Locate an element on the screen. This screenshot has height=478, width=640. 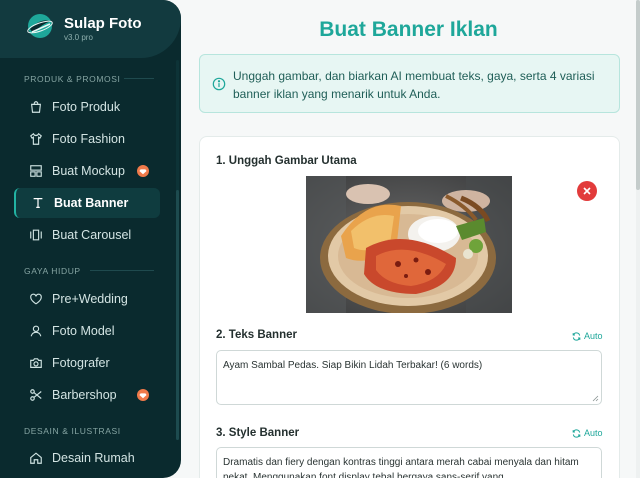
banner-style-auto-button: Auto is located at coordinates (587, 433).